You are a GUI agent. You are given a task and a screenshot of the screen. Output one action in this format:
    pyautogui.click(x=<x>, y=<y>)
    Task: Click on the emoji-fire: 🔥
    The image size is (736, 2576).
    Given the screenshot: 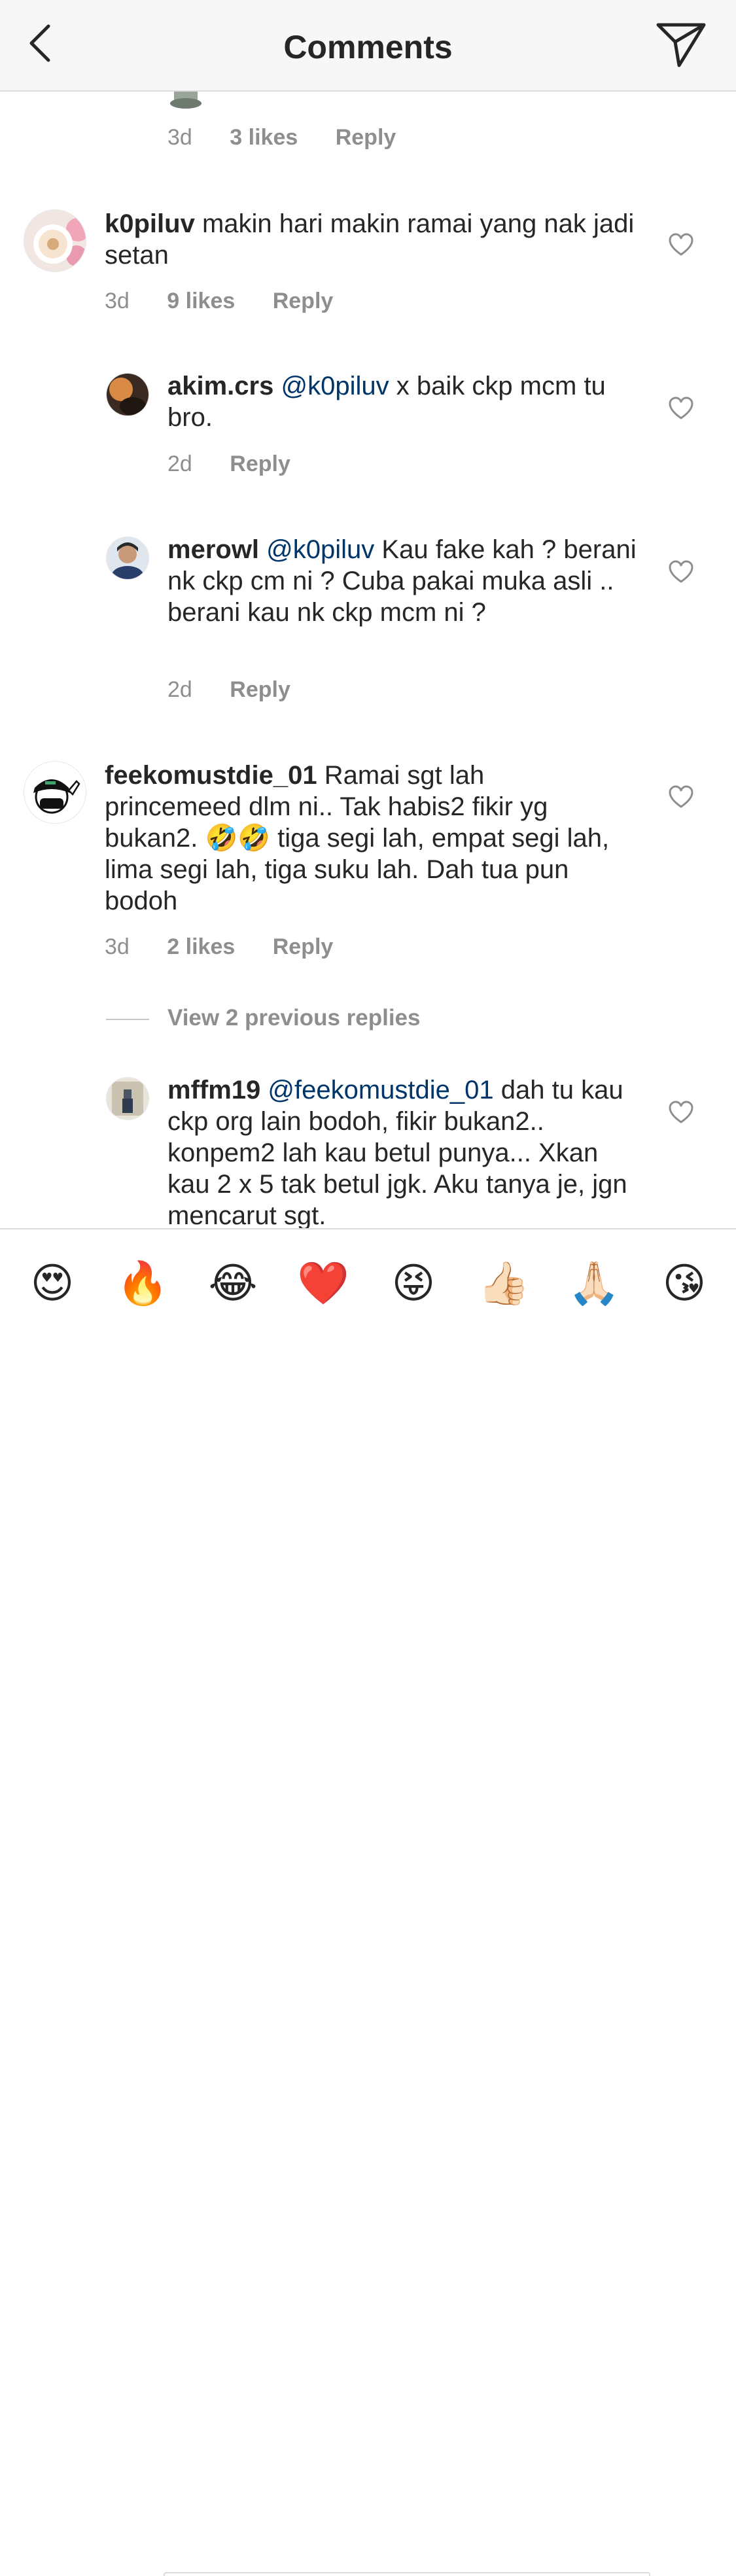 What is the action you would take?
    pyautogui.click(x=142, y=1283)
    